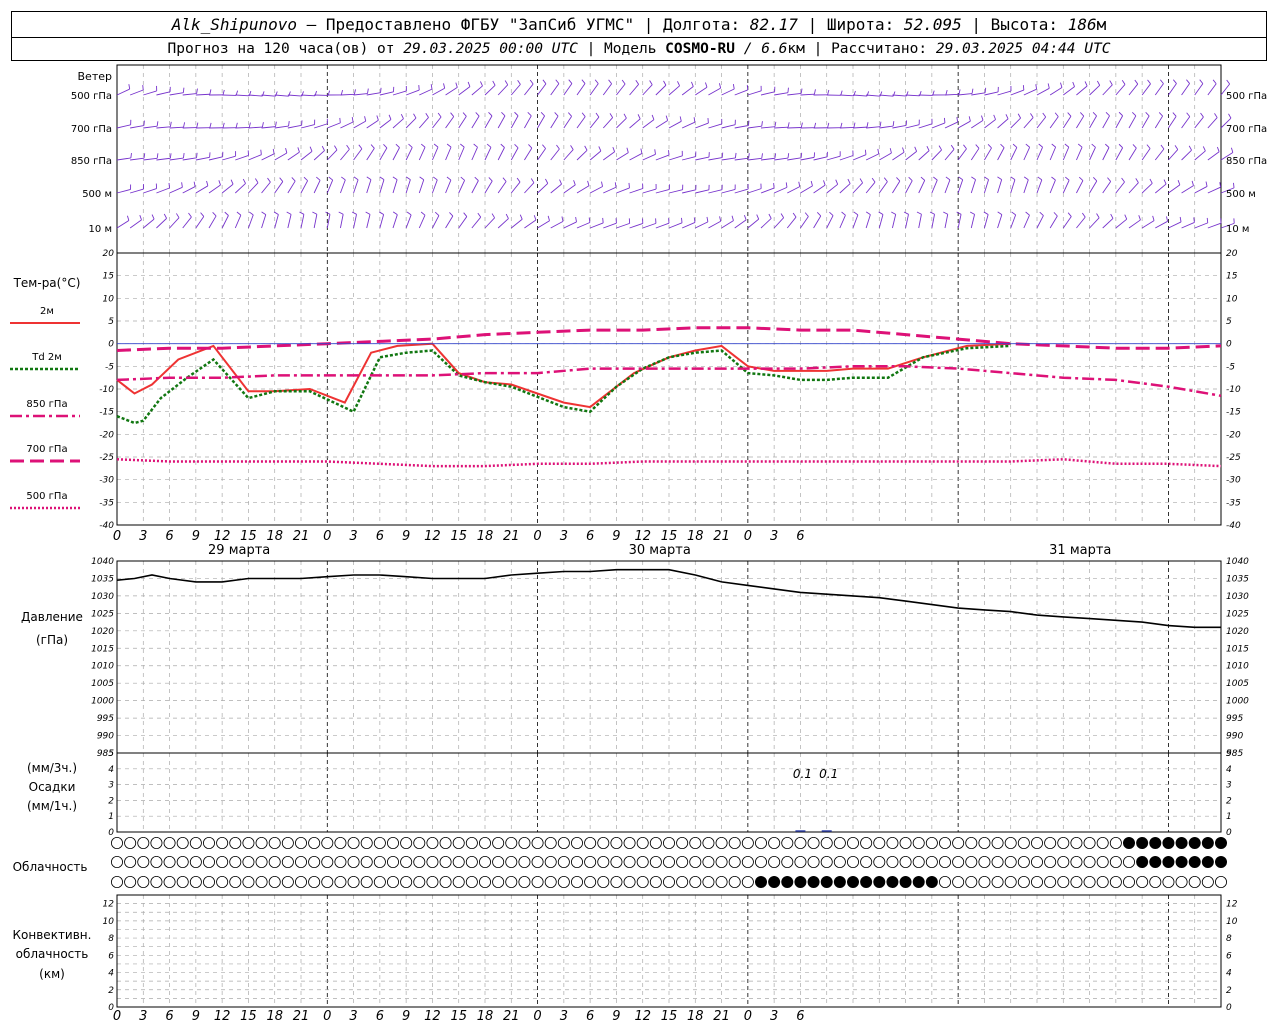  I want to click on y-tick-temp: 0, so click(111, 345).